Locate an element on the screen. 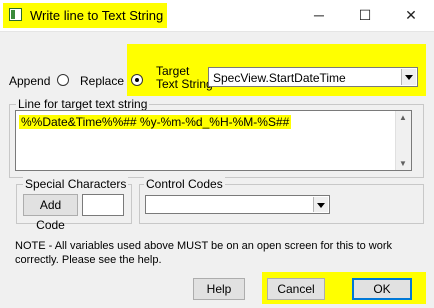  maximize-button: ☐ is located at coordinates (365, 15).